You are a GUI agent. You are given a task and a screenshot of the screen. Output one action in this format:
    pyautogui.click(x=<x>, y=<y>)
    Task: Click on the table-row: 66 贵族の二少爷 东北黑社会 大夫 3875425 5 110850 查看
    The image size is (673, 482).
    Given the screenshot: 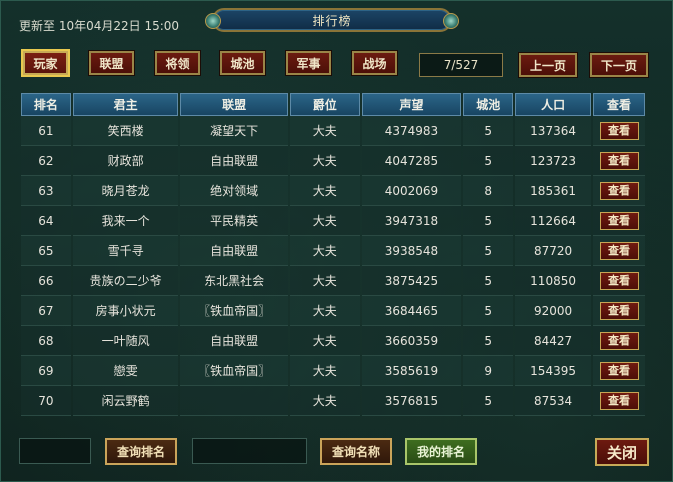 What is the action you would take?
    pyautogui.click(x=333, y=281)
    